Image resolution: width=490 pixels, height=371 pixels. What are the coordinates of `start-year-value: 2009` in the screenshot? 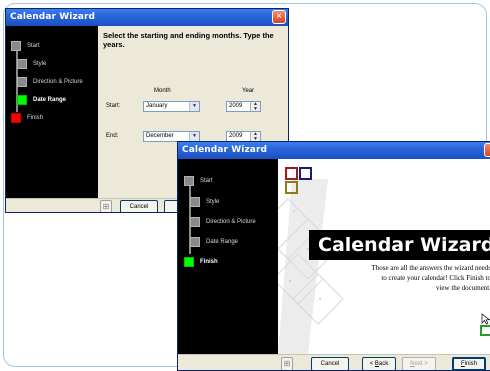 It's located at (236, 106).